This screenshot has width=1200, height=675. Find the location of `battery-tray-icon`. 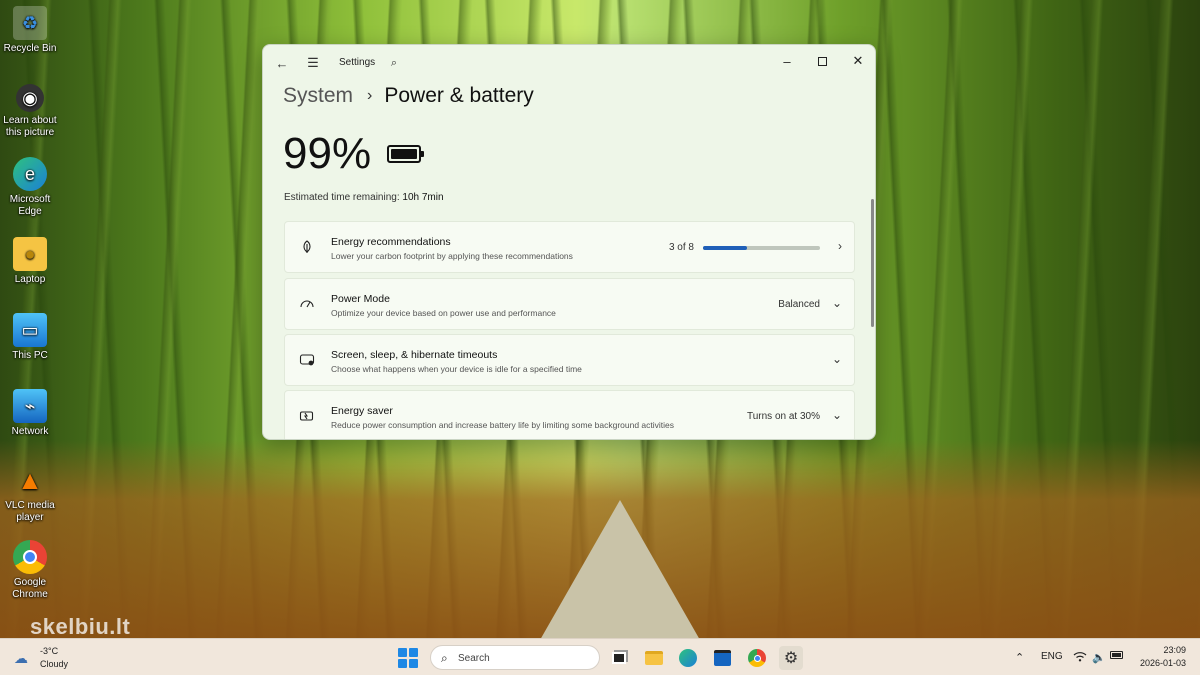

battery-tray-icon is located at coordinates (1116, 656).